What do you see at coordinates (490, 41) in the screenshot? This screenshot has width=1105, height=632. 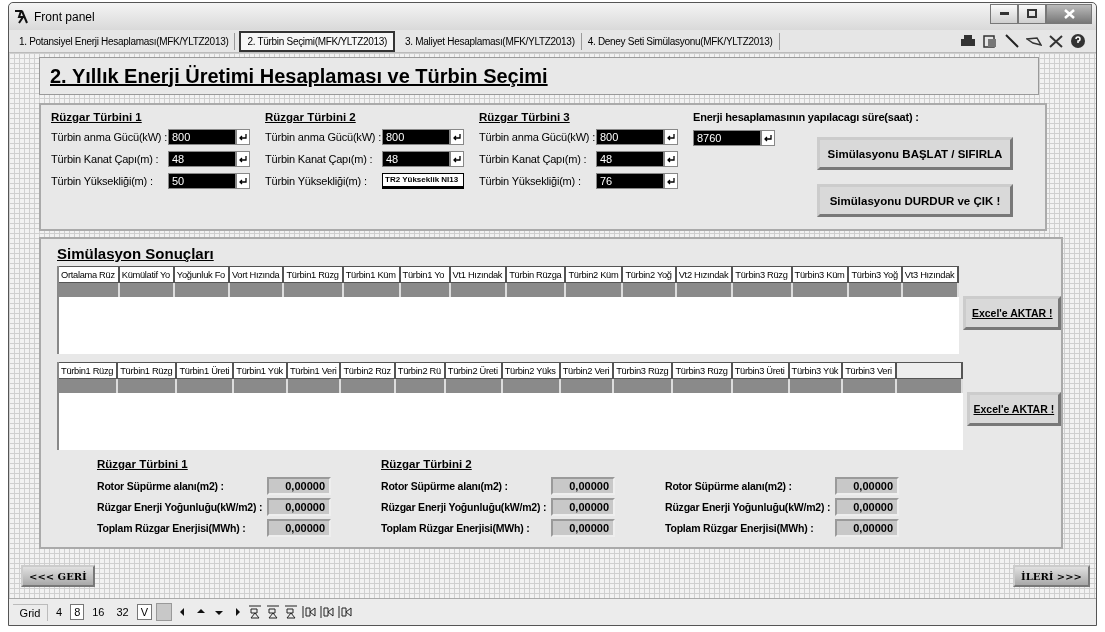 I see `tab: 3. Maliyet Hesaplaması(MFK/YLTZ2013)` at bounding box center [490, 41].